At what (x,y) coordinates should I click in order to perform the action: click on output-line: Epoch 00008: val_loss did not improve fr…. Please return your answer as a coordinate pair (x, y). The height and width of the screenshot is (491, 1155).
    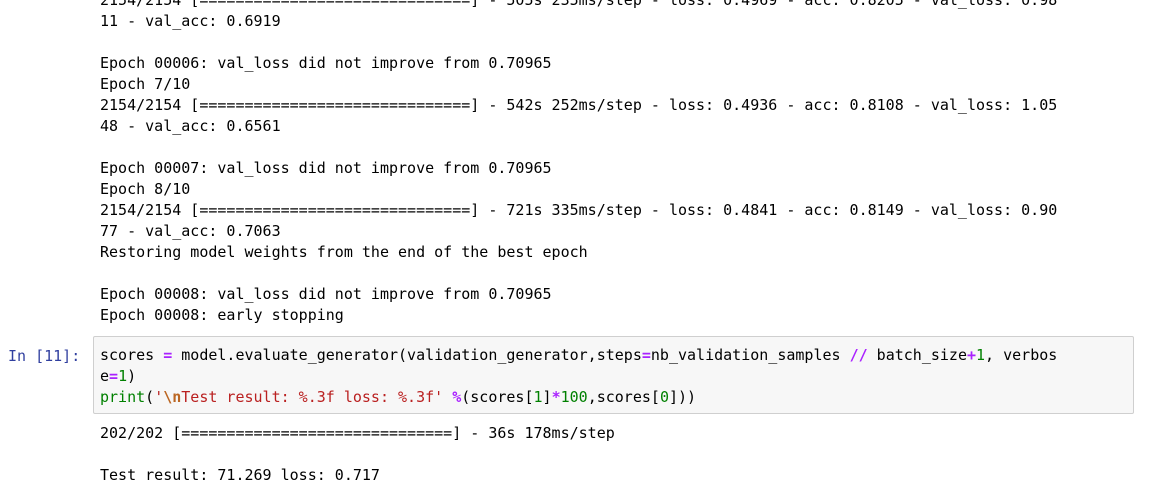
    Looking at the image, I should click on (326, 294).